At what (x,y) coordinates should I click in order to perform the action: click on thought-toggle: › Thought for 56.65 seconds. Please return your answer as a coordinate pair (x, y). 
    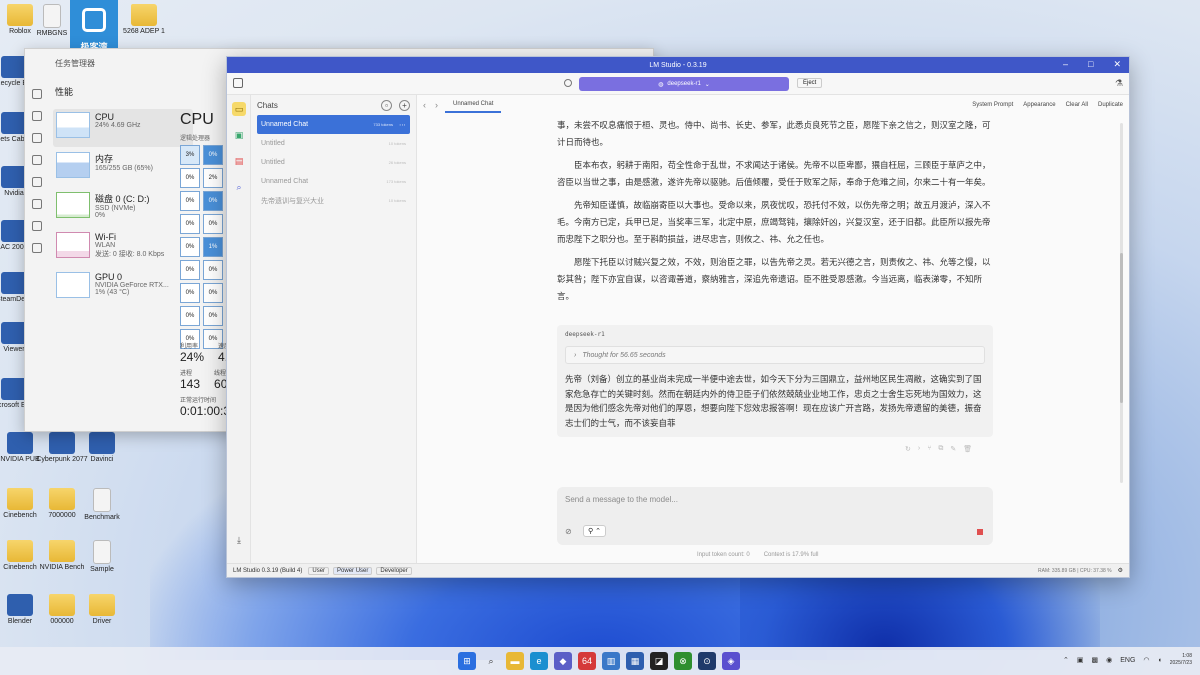
    Looking at the image, I should click on (775, 355).